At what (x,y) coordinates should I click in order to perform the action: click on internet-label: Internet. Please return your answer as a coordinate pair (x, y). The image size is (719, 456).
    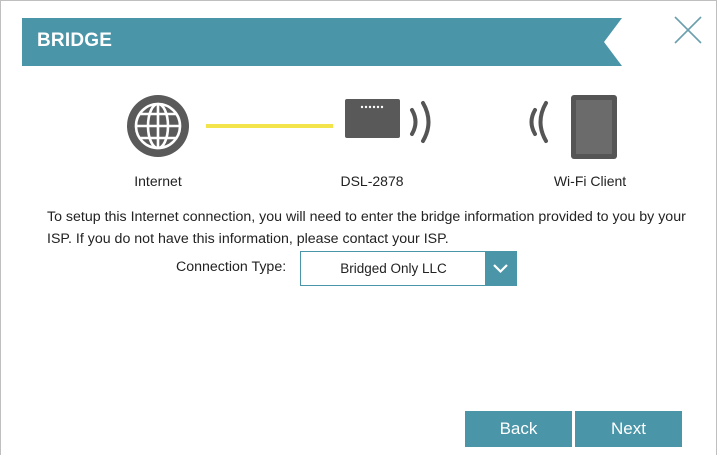
    Looking at the image, I should click on (158, 181).